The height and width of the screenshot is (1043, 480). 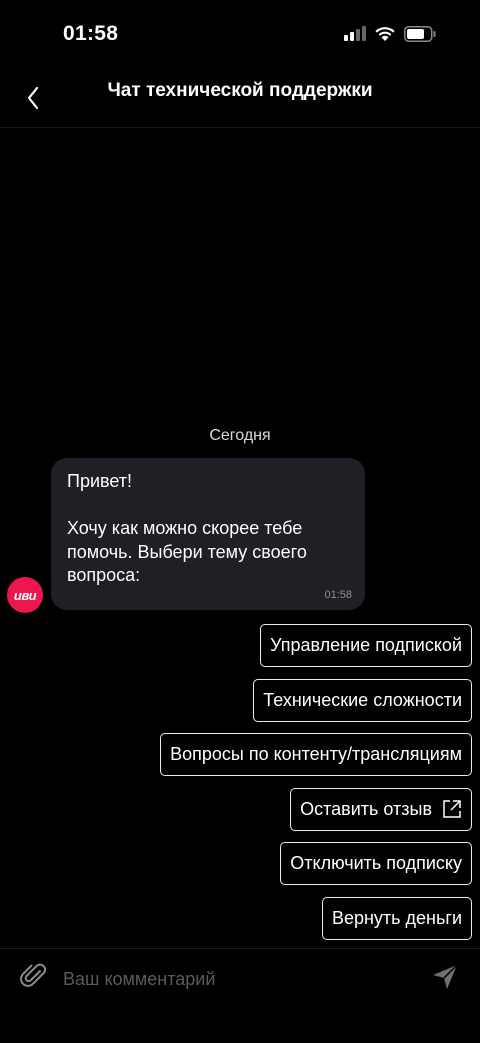 I want to click on option-cancel-subscription: Отключить подписку, so click(x=376, y=863).